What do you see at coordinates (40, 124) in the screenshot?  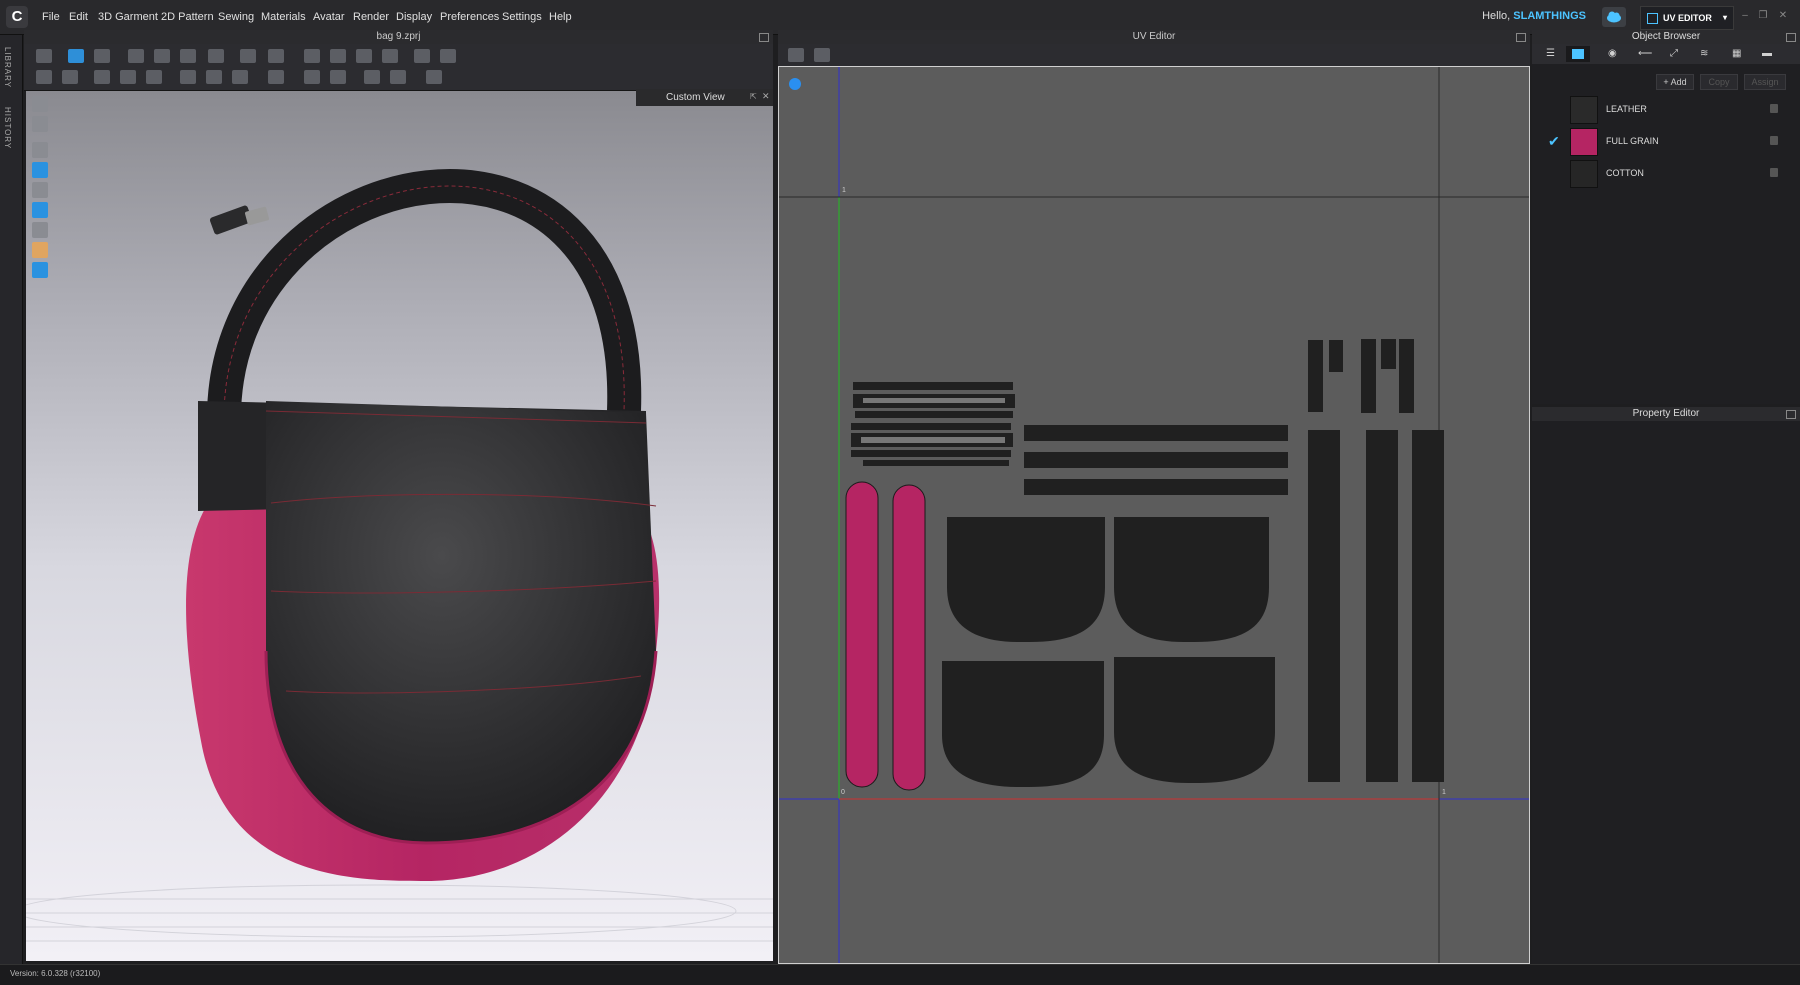 I see `garment-icon` at bounding box center [40, 124].